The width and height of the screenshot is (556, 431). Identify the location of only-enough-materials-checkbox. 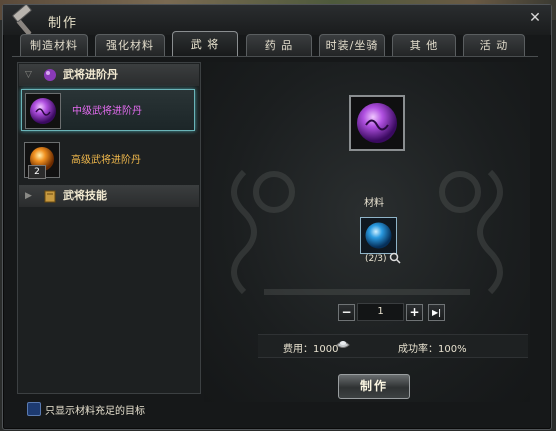
(34, 409).